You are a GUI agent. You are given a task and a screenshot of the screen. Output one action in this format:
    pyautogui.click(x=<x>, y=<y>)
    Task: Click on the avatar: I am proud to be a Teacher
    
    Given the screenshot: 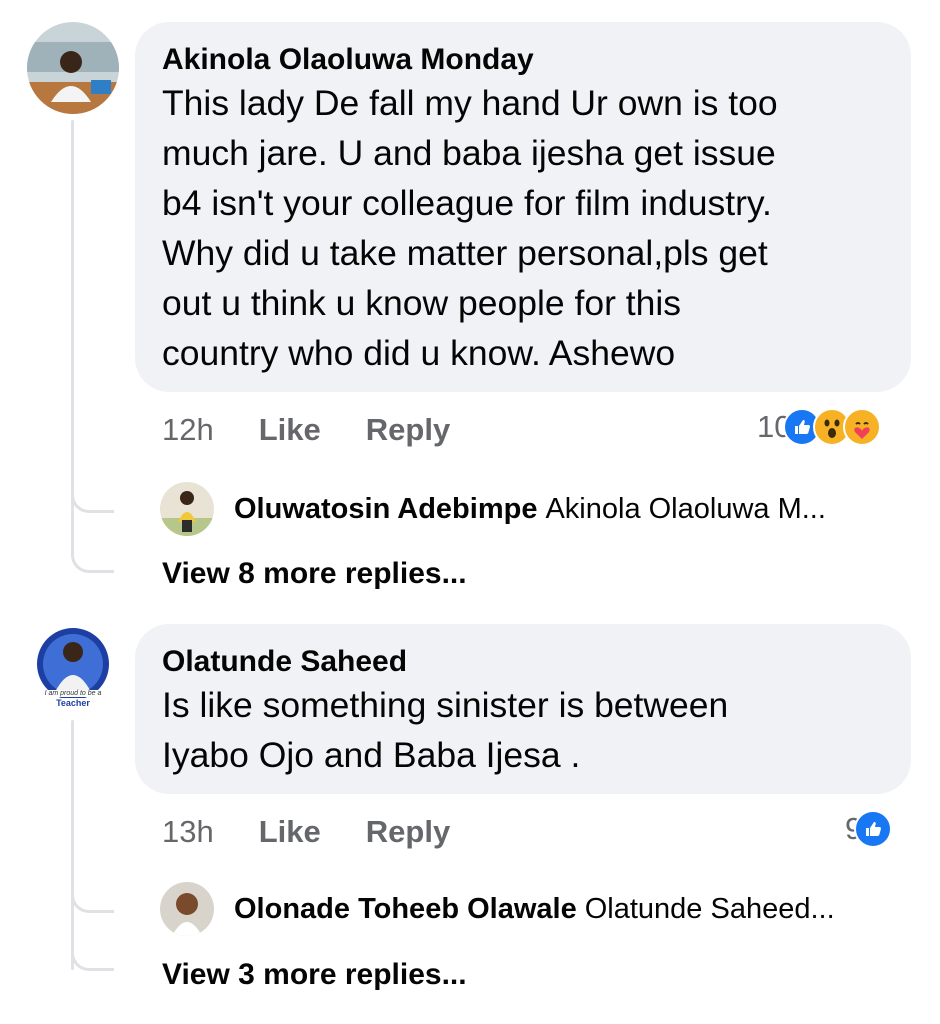 What is the action you would take?
    pyautogui.click(x=73, y=668)
    